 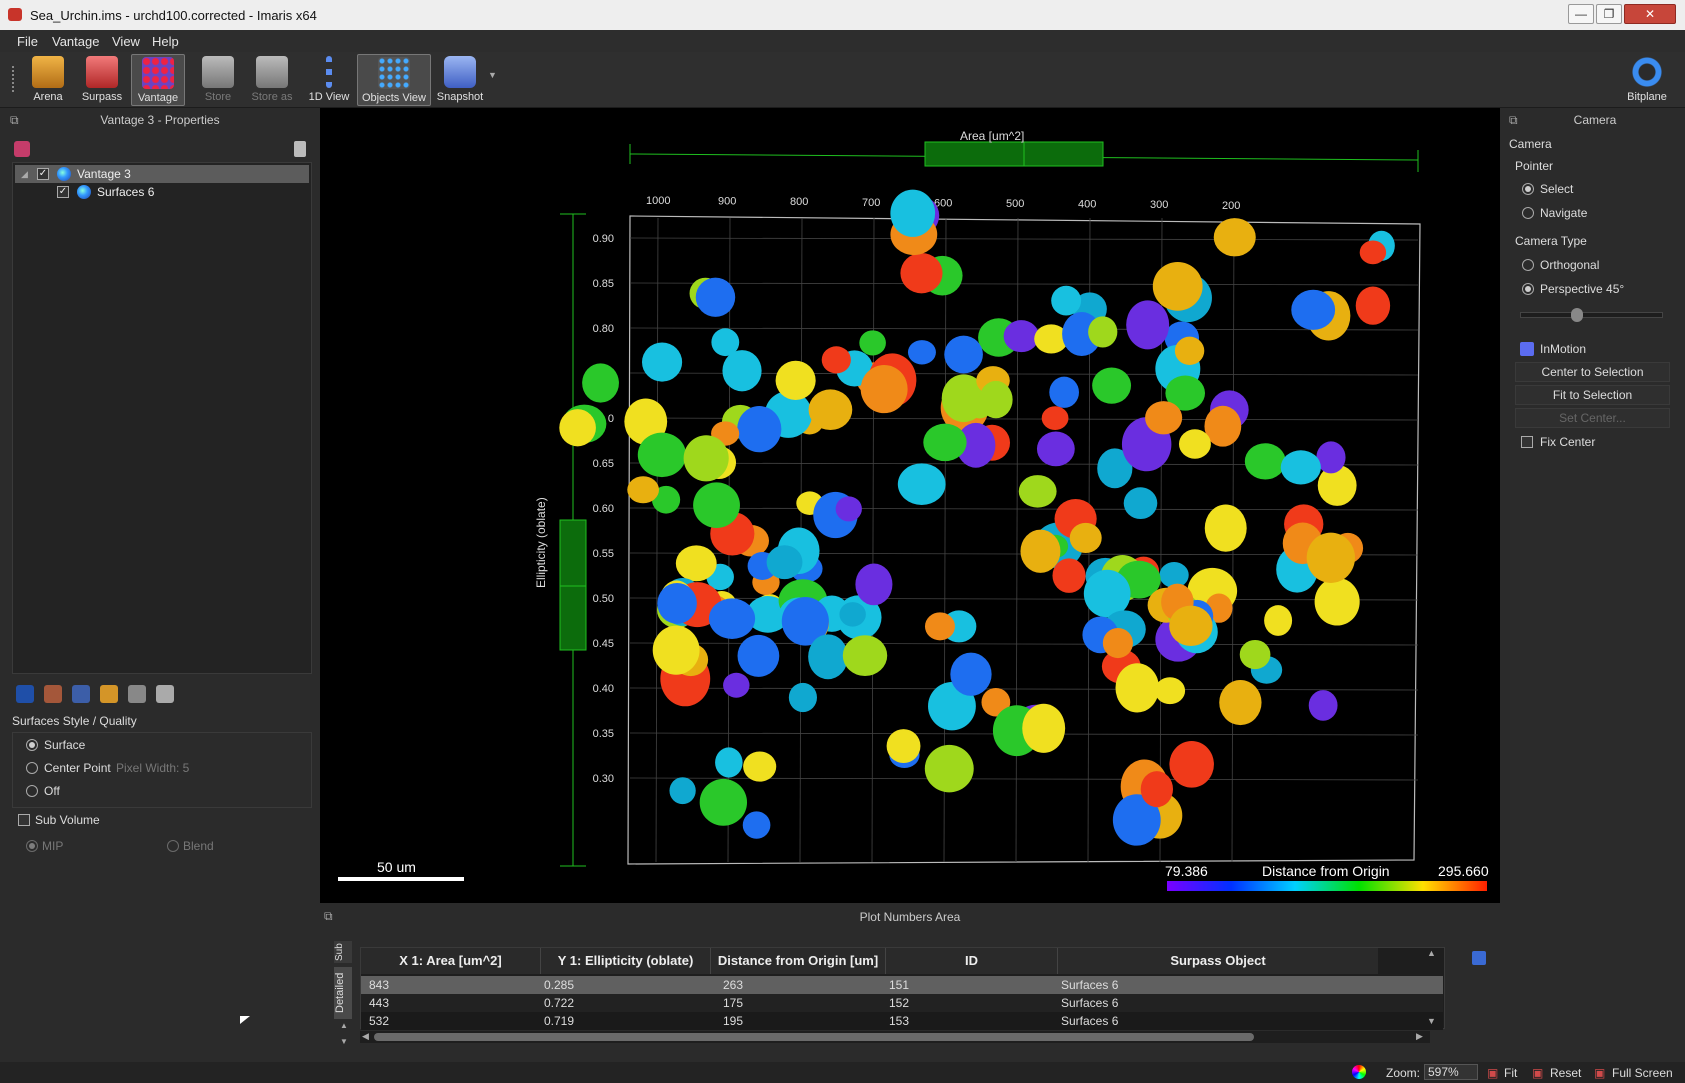 What do you see at coordinates (165, 41) in the screenshot?
I see `menu-help: Help` at bounding box center [165, 41].